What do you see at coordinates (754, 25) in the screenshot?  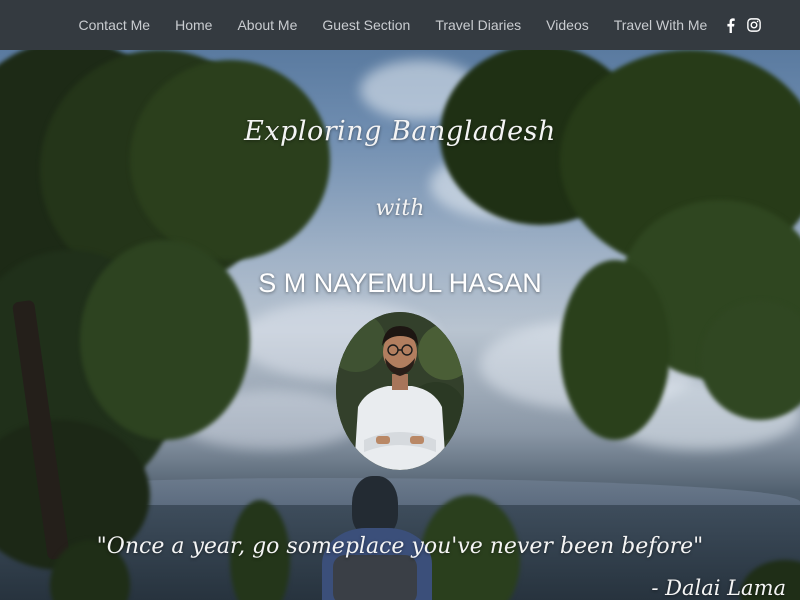 I see `instagram-icon` at bounding box center [754, 25].